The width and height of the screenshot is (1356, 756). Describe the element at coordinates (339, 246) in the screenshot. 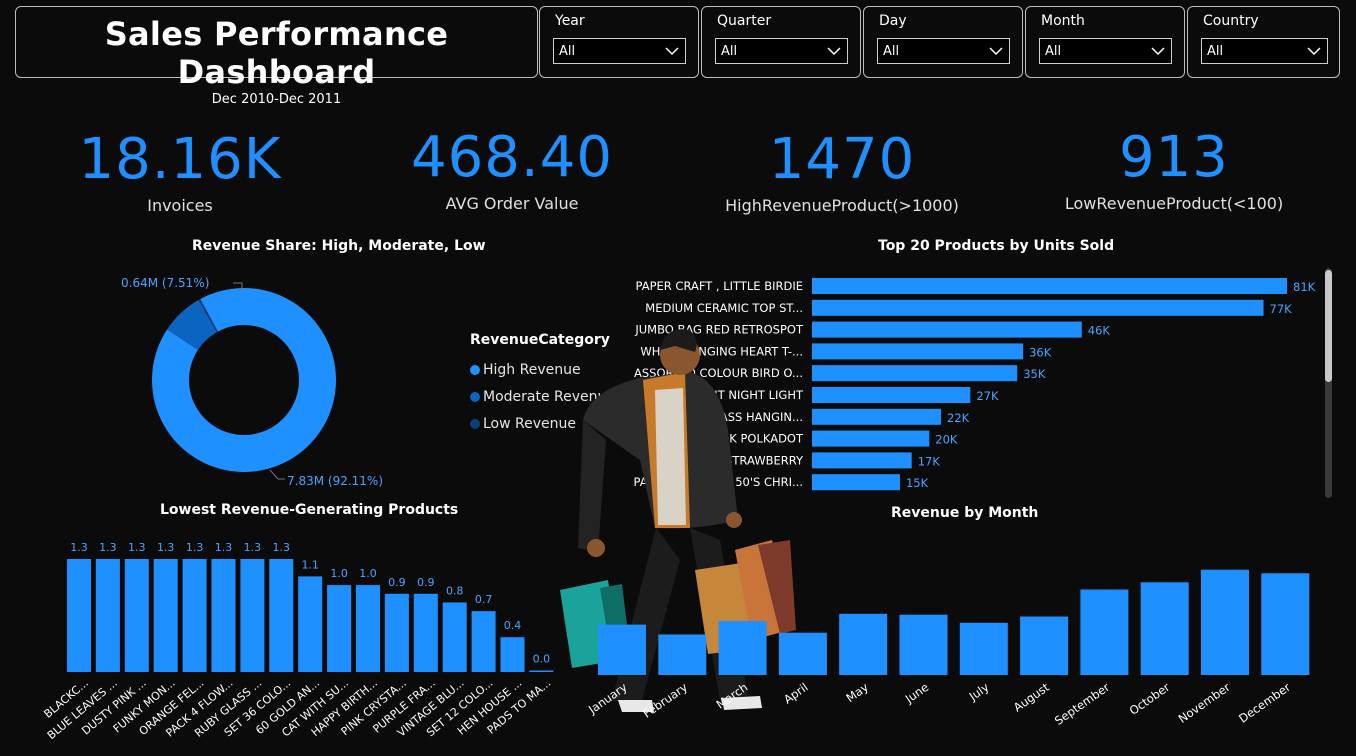

I see `donut-chart-title: Revenue Share: High, Moderate, Low` at that location.